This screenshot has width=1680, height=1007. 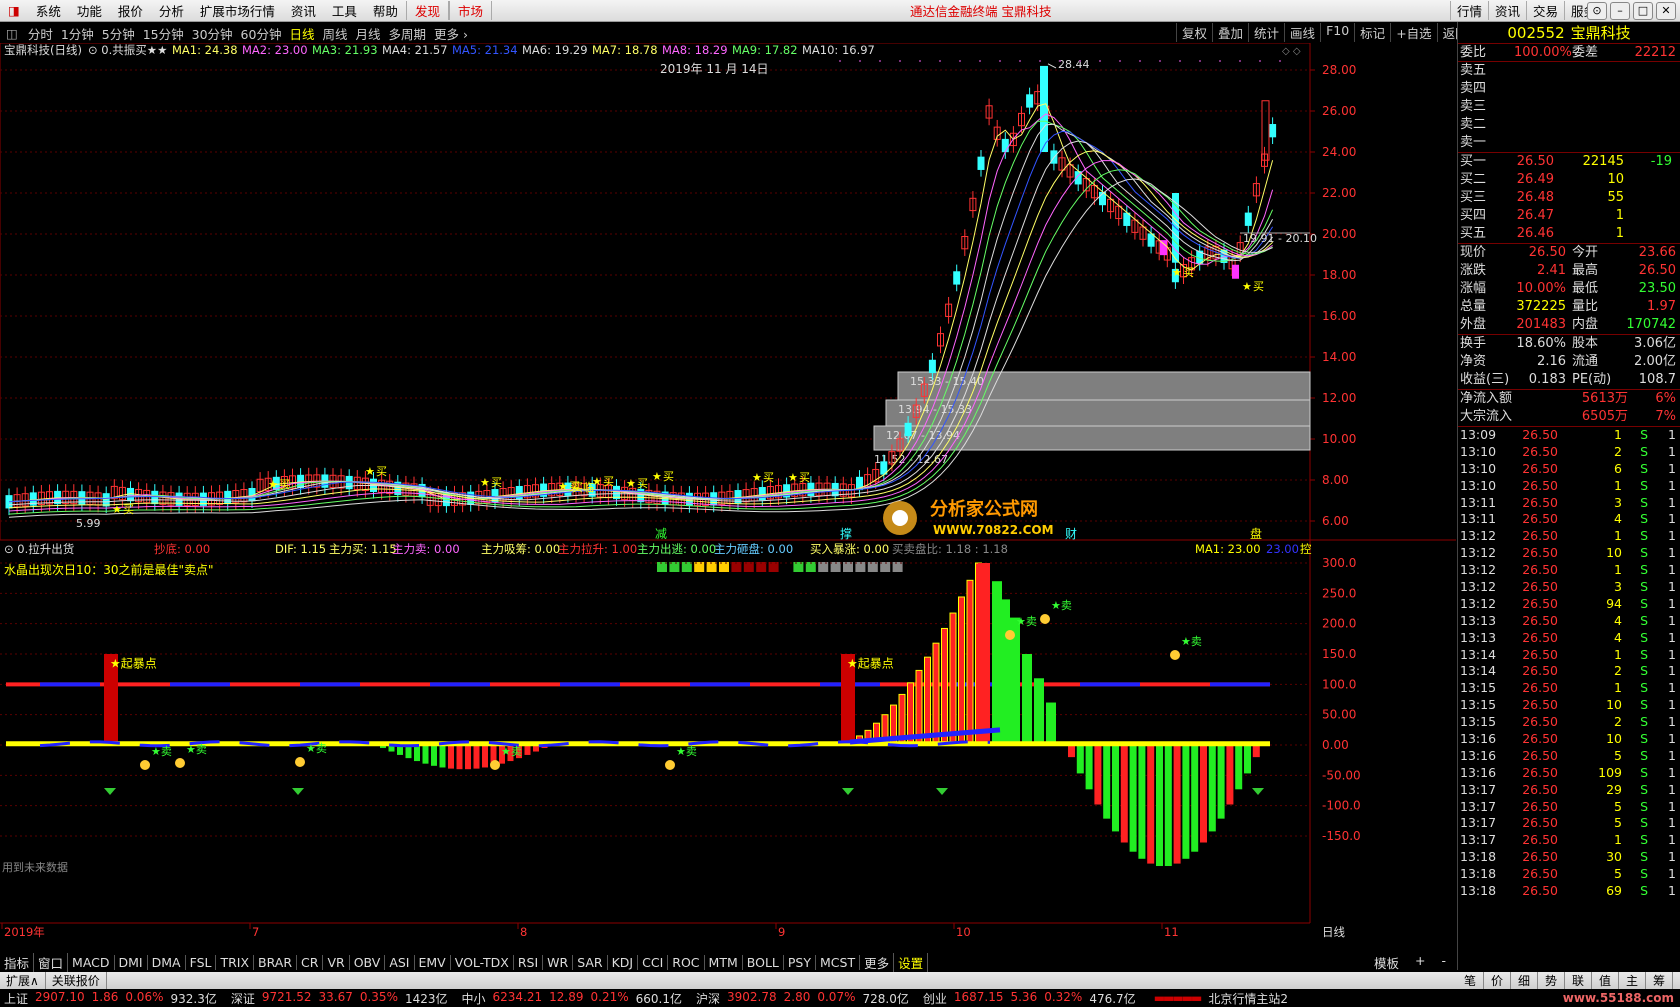 I want to click on down-triangle-icon, so click(x=298, y=791).